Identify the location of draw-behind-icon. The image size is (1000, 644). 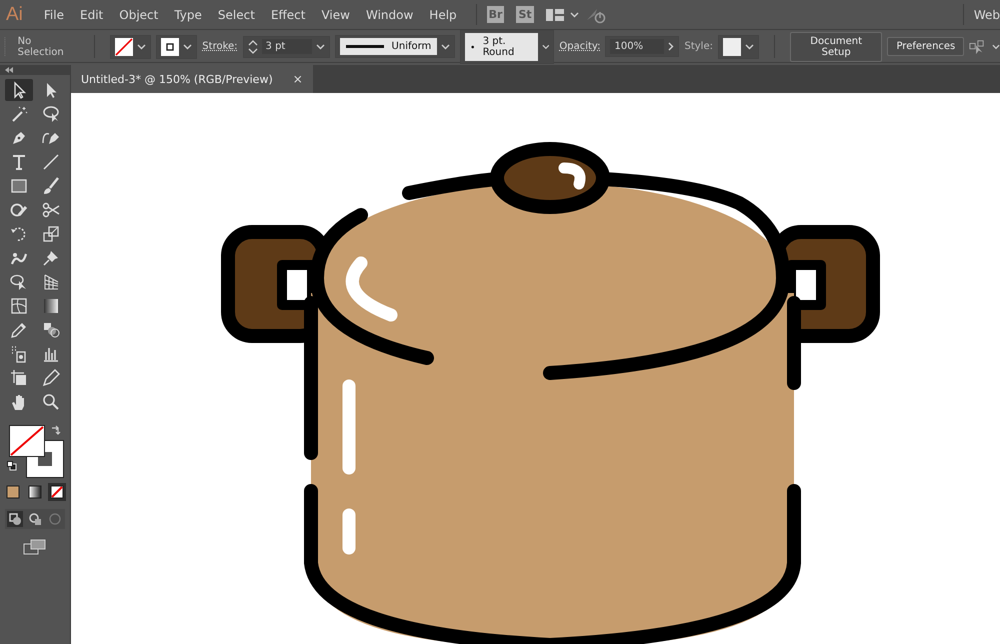
(35, 519).